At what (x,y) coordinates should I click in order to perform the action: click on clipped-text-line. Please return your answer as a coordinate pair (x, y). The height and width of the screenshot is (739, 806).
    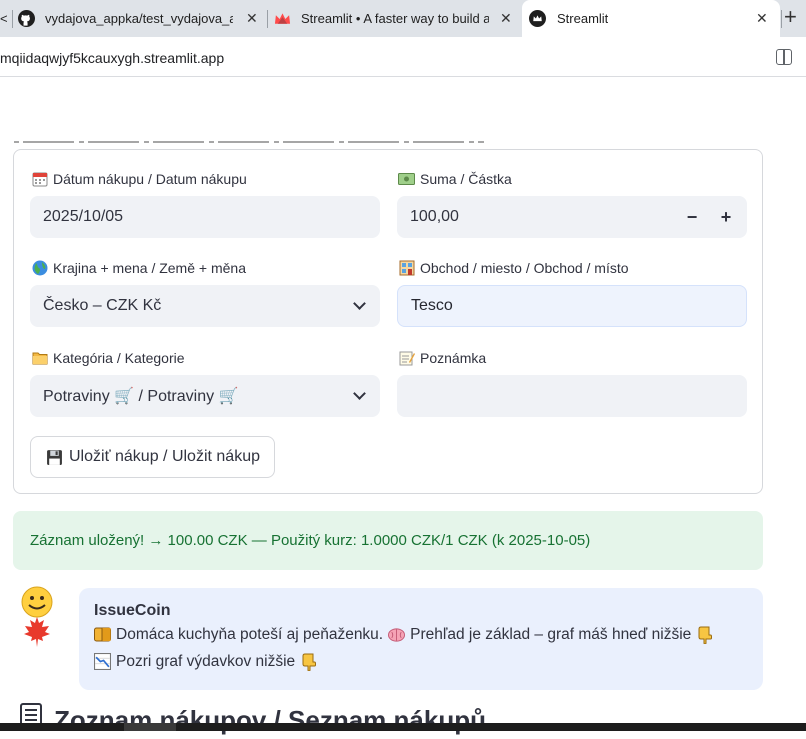
    Looking at the image, I should click on (249, 142).